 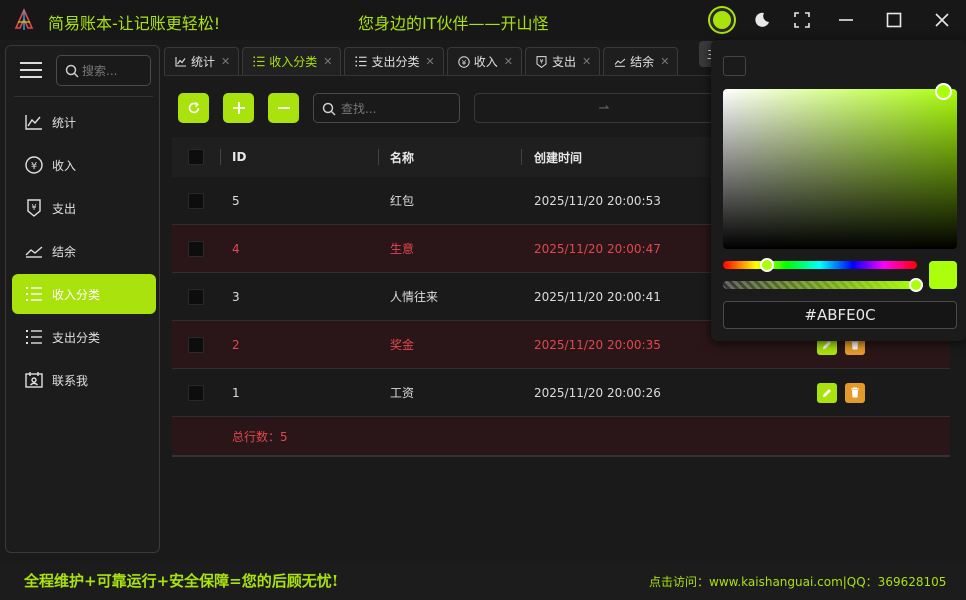 I want to click on hex-color-input: #ABFE0C, so click(x=840, y=315).